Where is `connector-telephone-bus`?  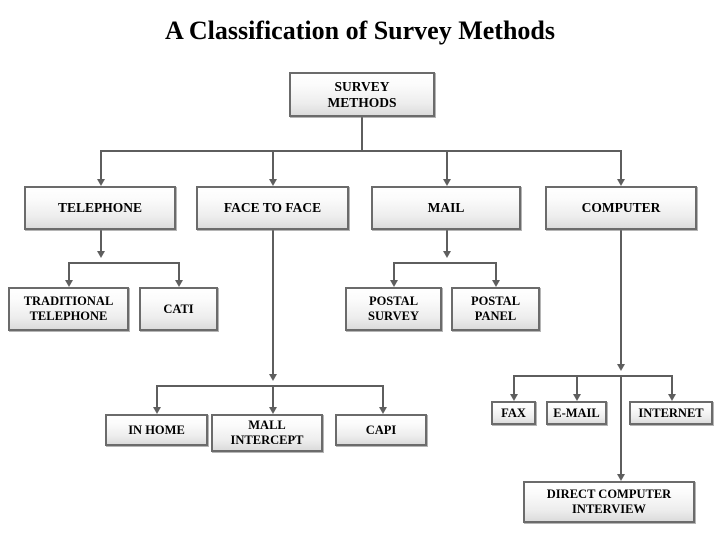 connector-telephone-bus is located at coordinates (124, 263).